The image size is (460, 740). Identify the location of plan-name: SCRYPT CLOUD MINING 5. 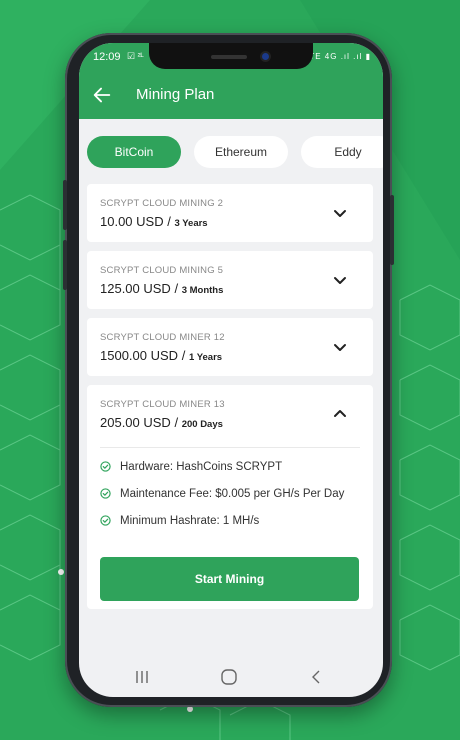
(162, 270).